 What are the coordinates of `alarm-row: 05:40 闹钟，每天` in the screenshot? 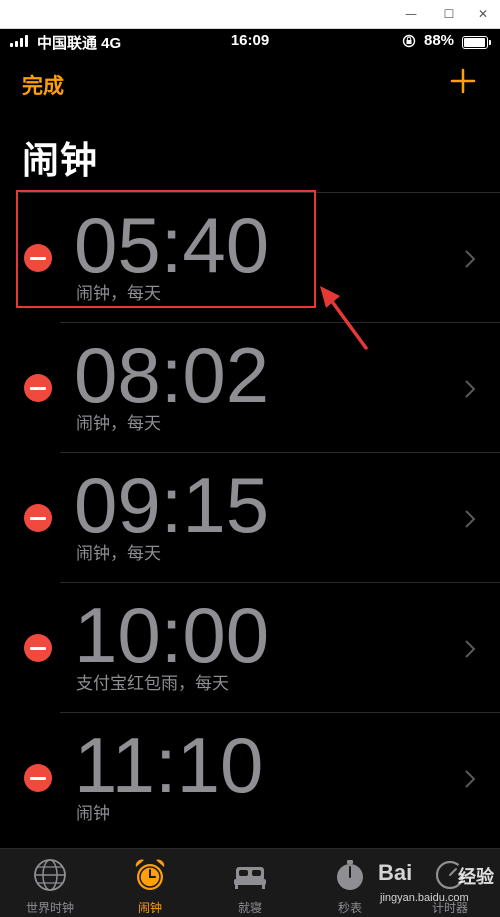 It's located at (260, 257).